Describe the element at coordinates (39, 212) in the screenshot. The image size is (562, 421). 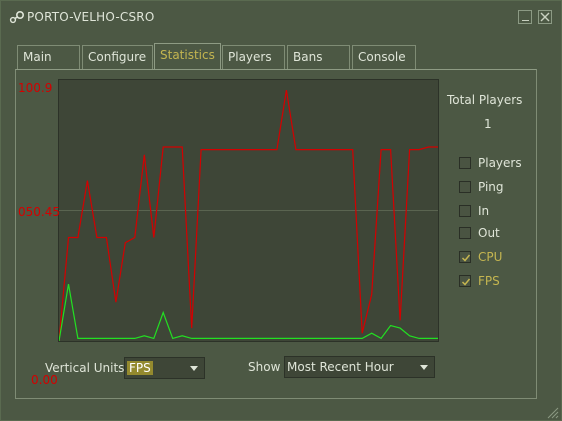
I see `y-tick-label-mid: 050.45` at that location.